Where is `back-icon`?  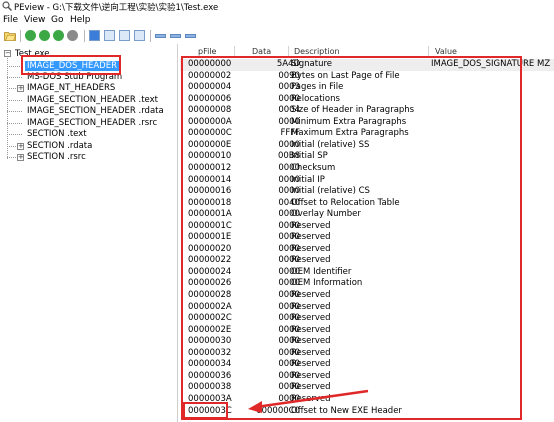 back-icon is located at coordinates (30, 35).